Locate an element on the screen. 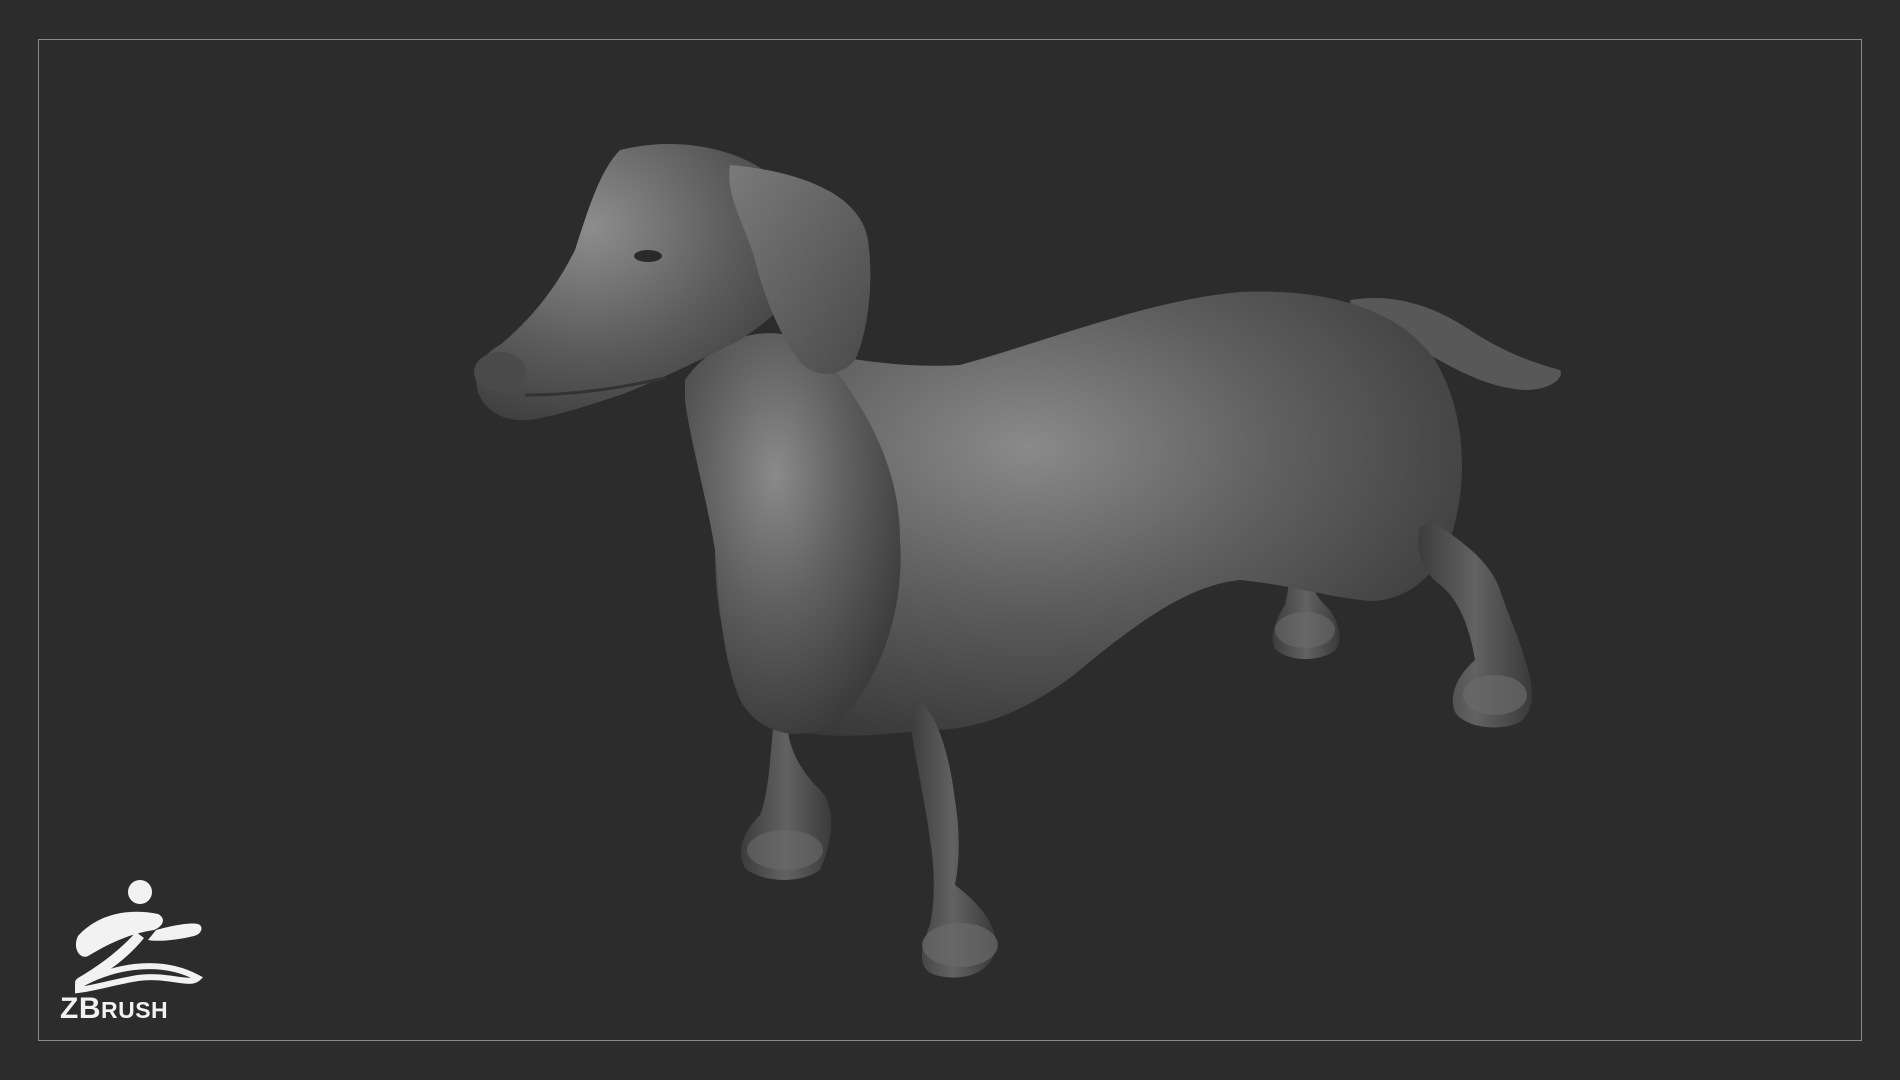 This screenshot has width=1900, height=1080. eye is located at coordinates (648, 256).